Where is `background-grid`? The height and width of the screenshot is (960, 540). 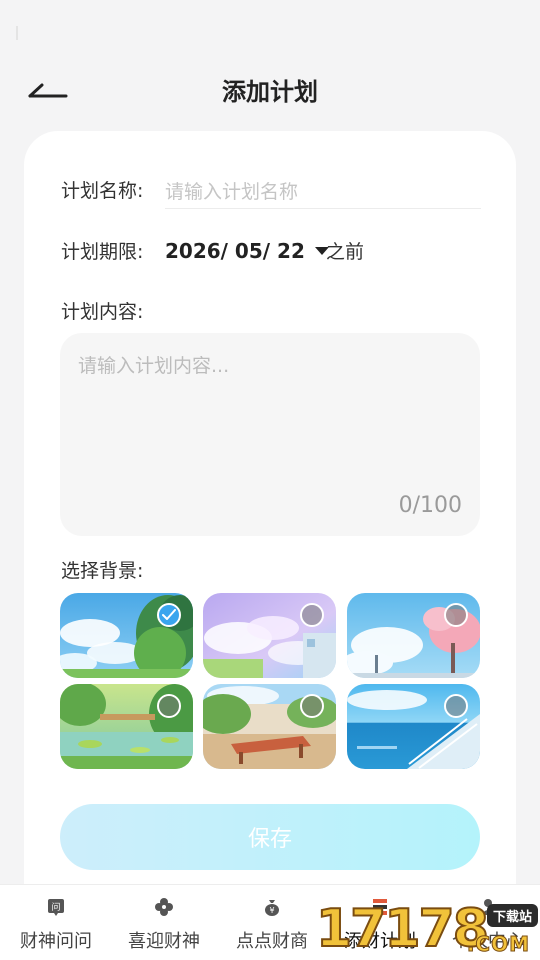 background-grid is located at coordinates (270, 681).